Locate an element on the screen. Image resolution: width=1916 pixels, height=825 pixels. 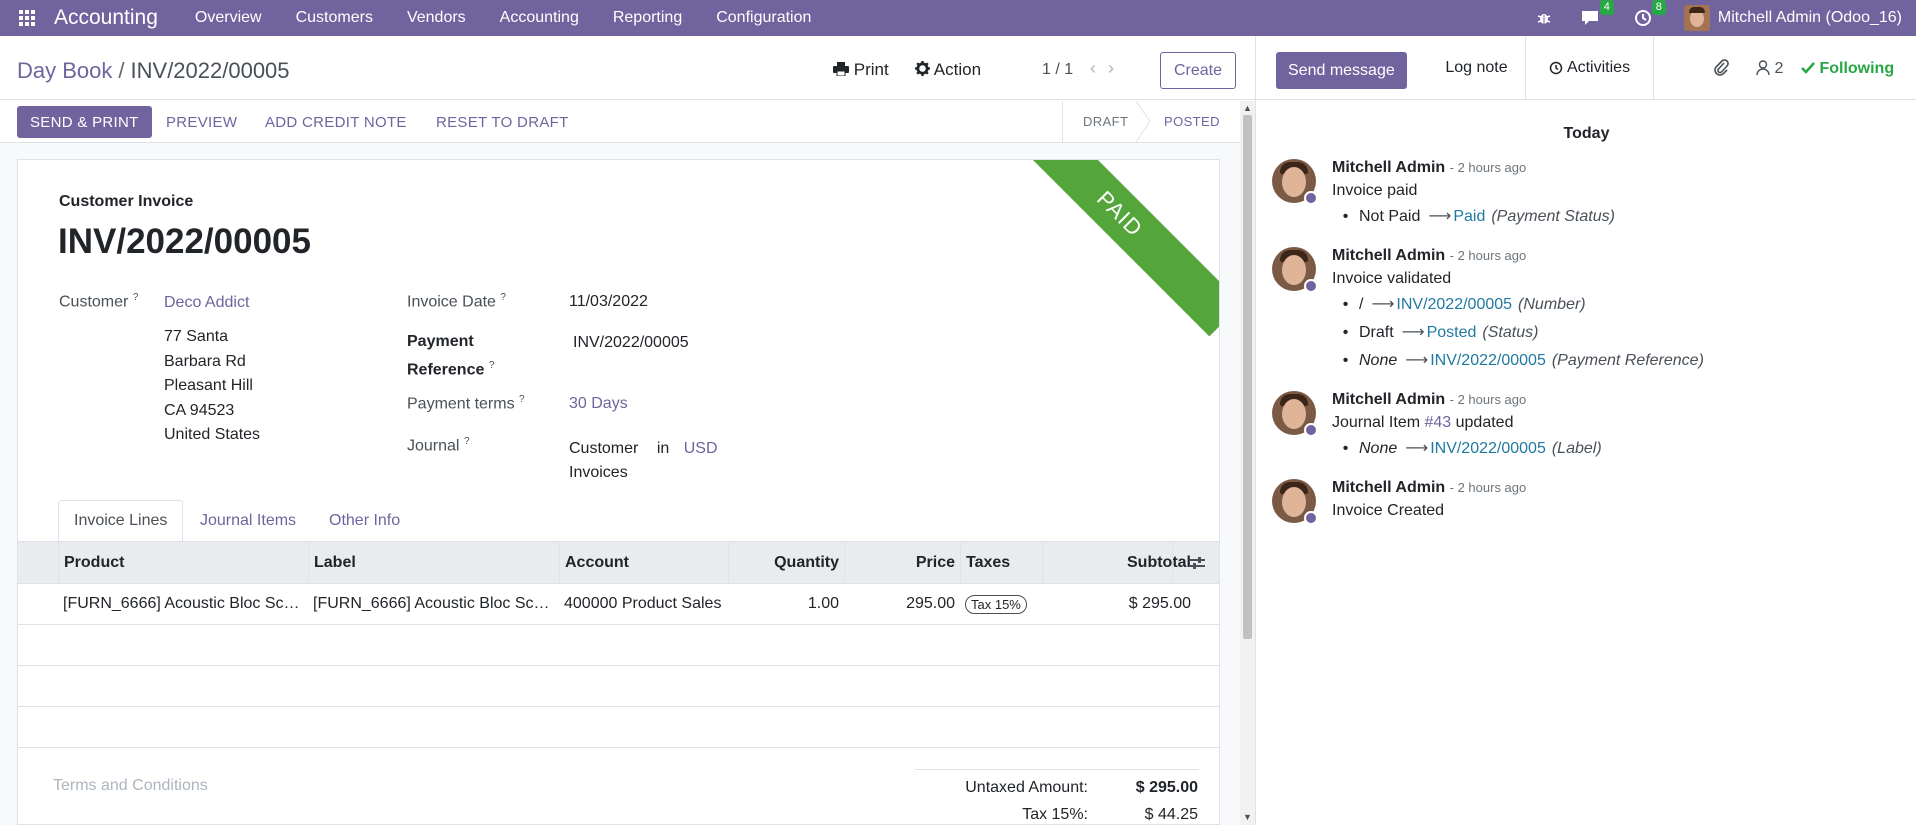
invoice-number: INV/2022/00005 is located at coordinates (184, 241).